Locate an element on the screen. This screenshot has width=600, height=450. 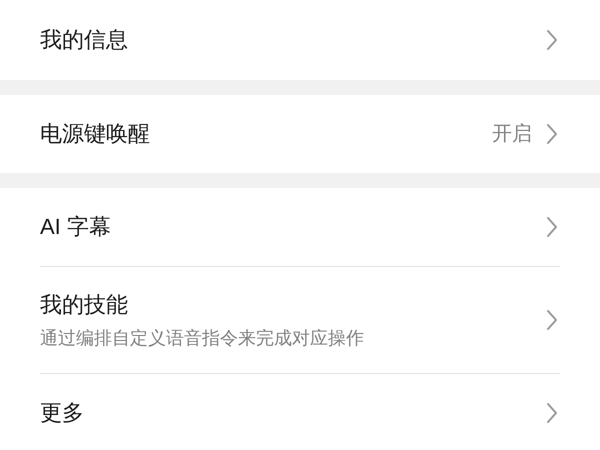
row-title: 电源键唤醒 is located at coordinates (95, 134).